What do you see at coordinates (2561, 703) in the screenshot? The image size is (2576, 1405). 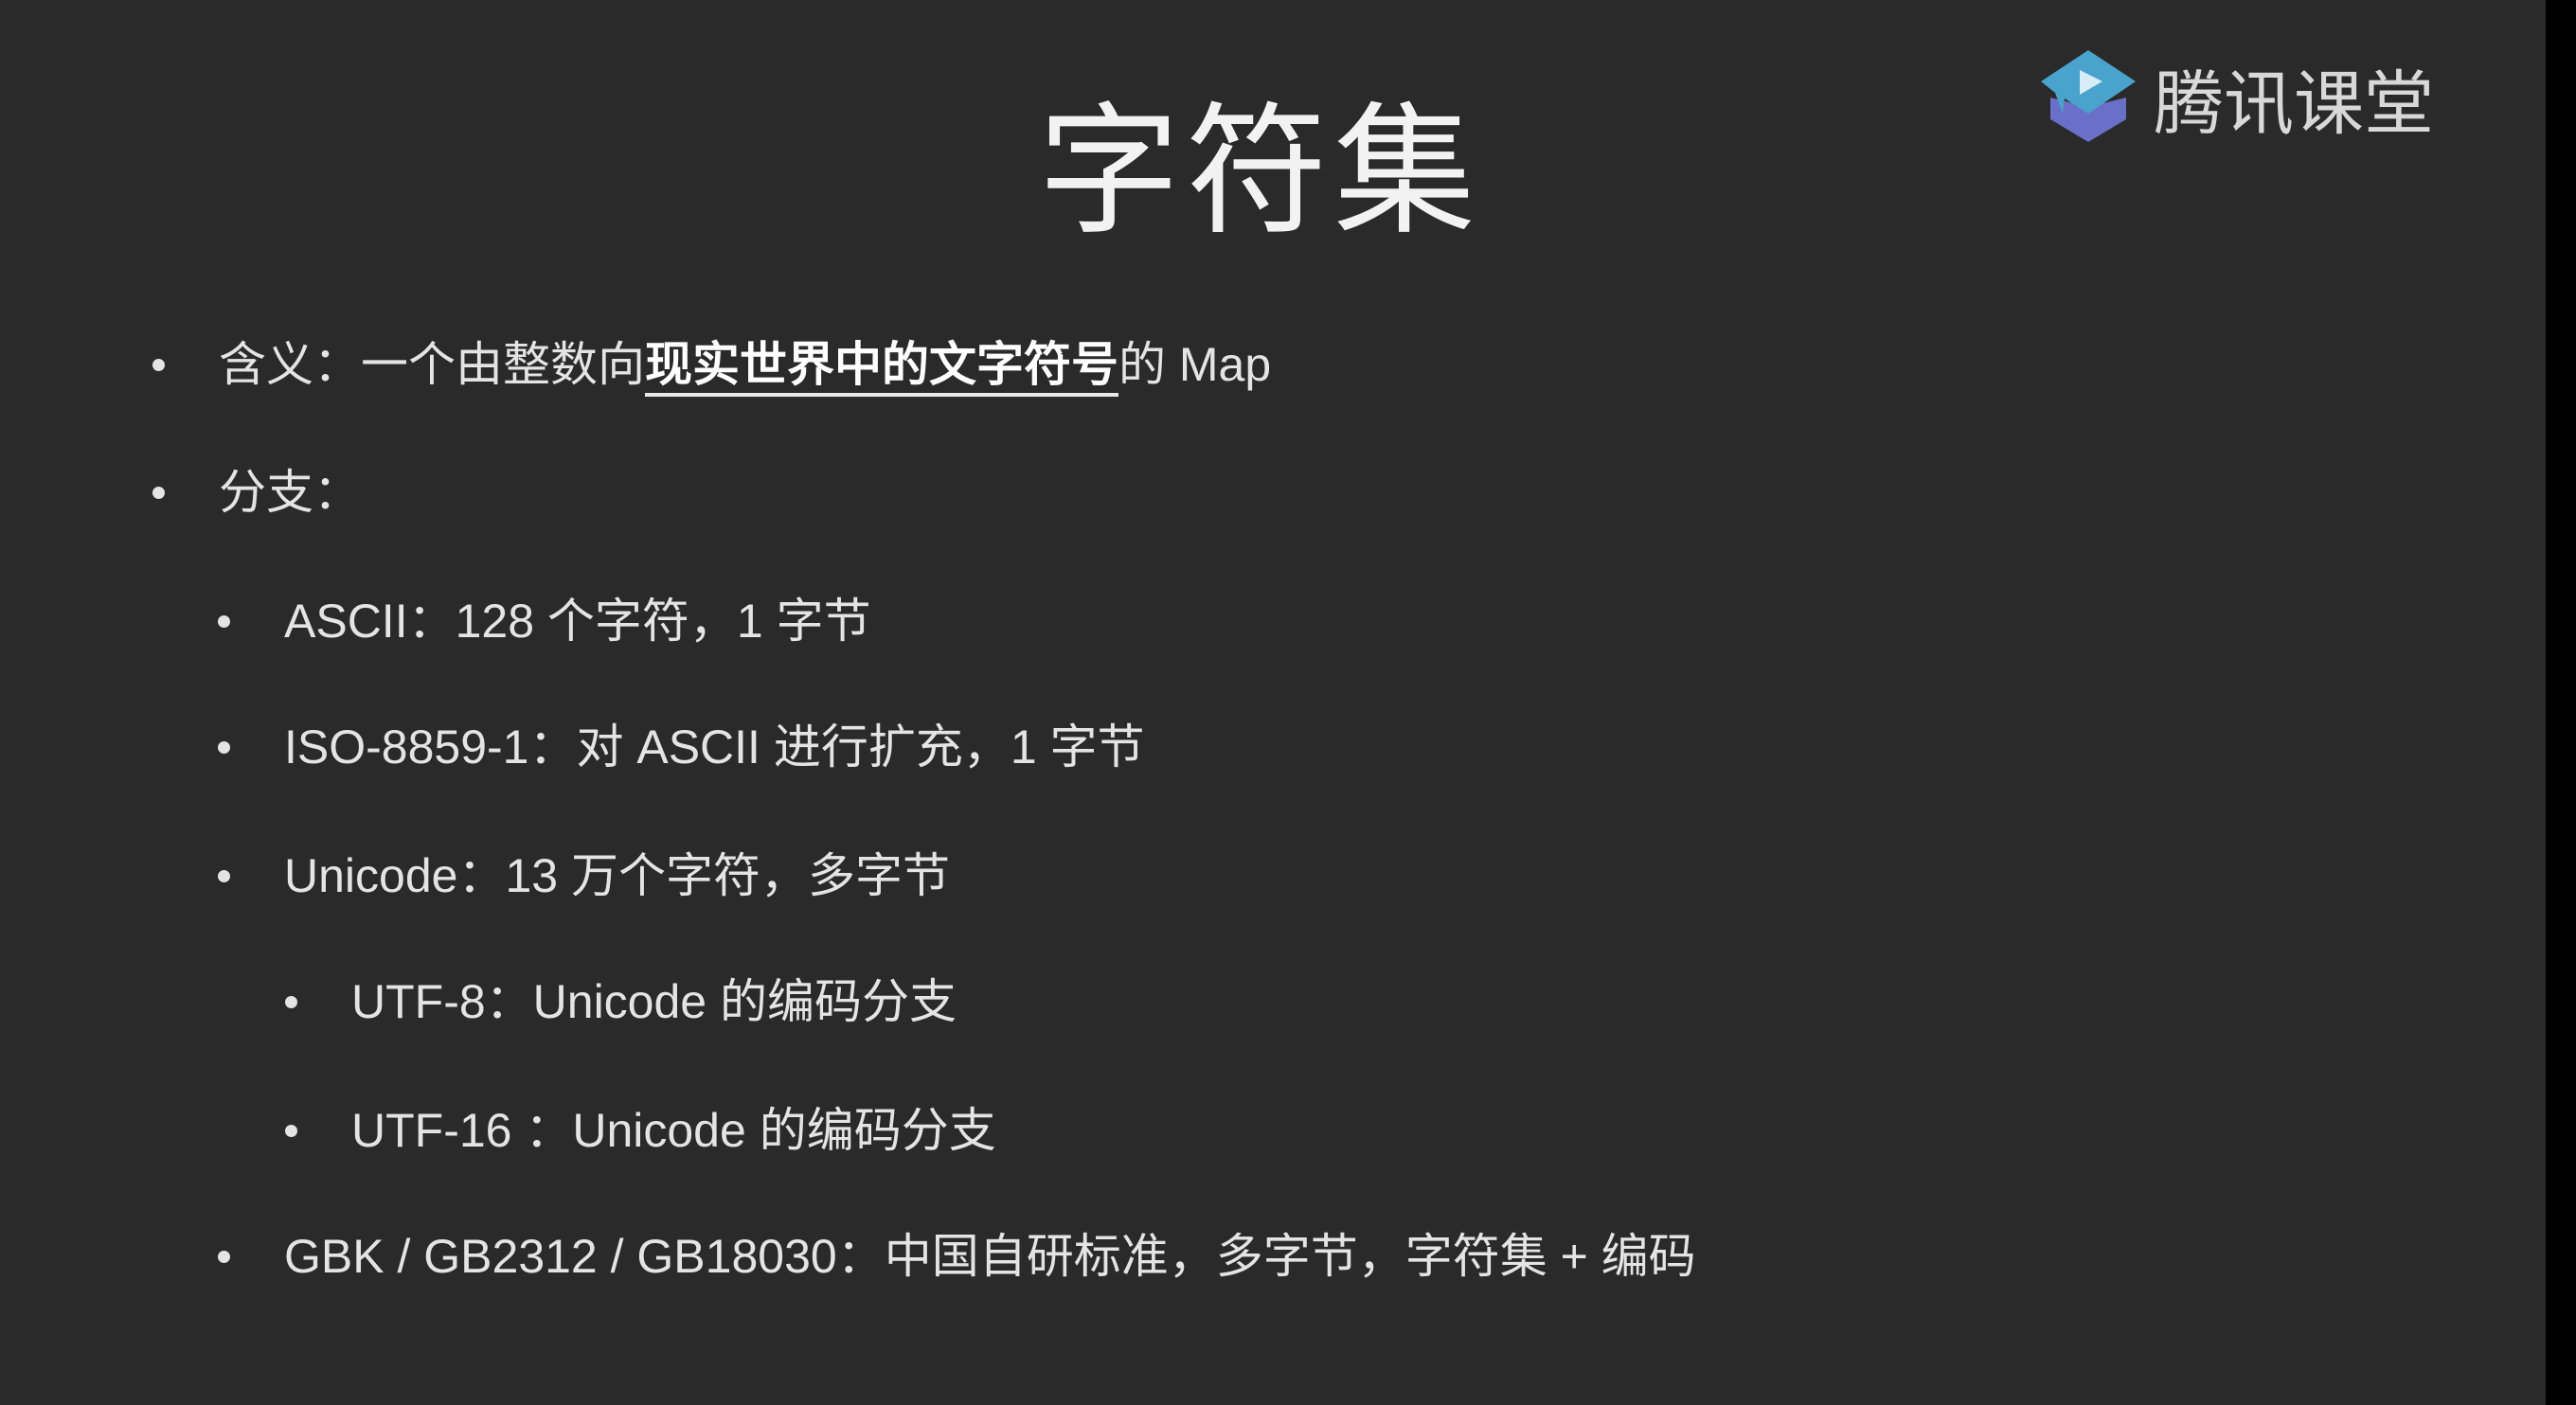 I see `right-black-bar` at bounding box center [2561, 703].